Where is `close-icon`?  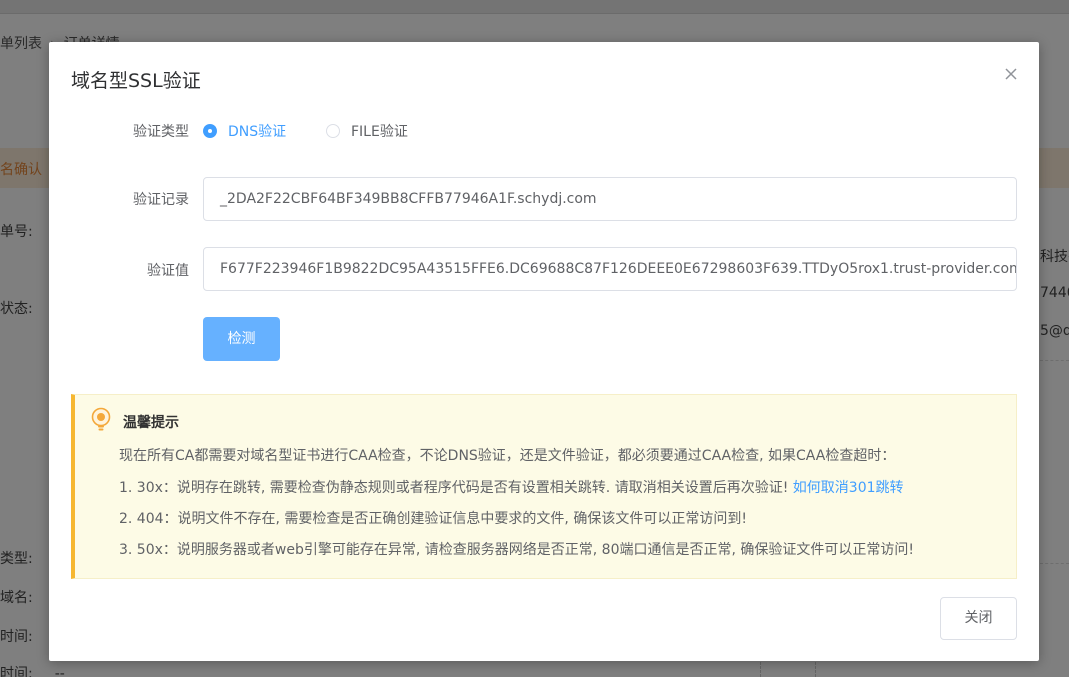
close-icon is located at coordinates (1011, 74).